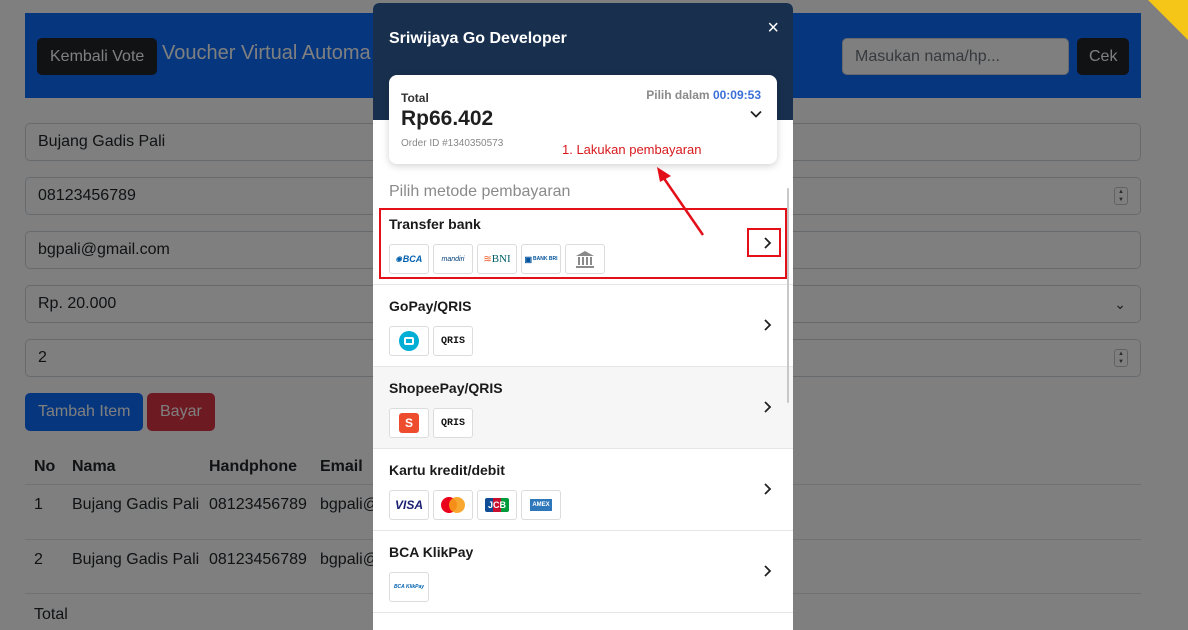 The image size is (1188, 630). I want to click on amex-logo-text: AMEX, so click(541, 505).